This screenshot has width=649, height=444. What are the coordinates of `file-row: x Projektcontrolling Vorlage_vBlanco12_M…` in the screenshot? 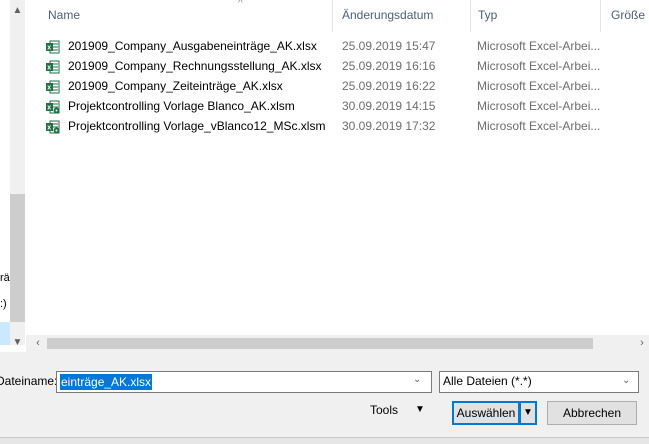 It's located at (335, 127).